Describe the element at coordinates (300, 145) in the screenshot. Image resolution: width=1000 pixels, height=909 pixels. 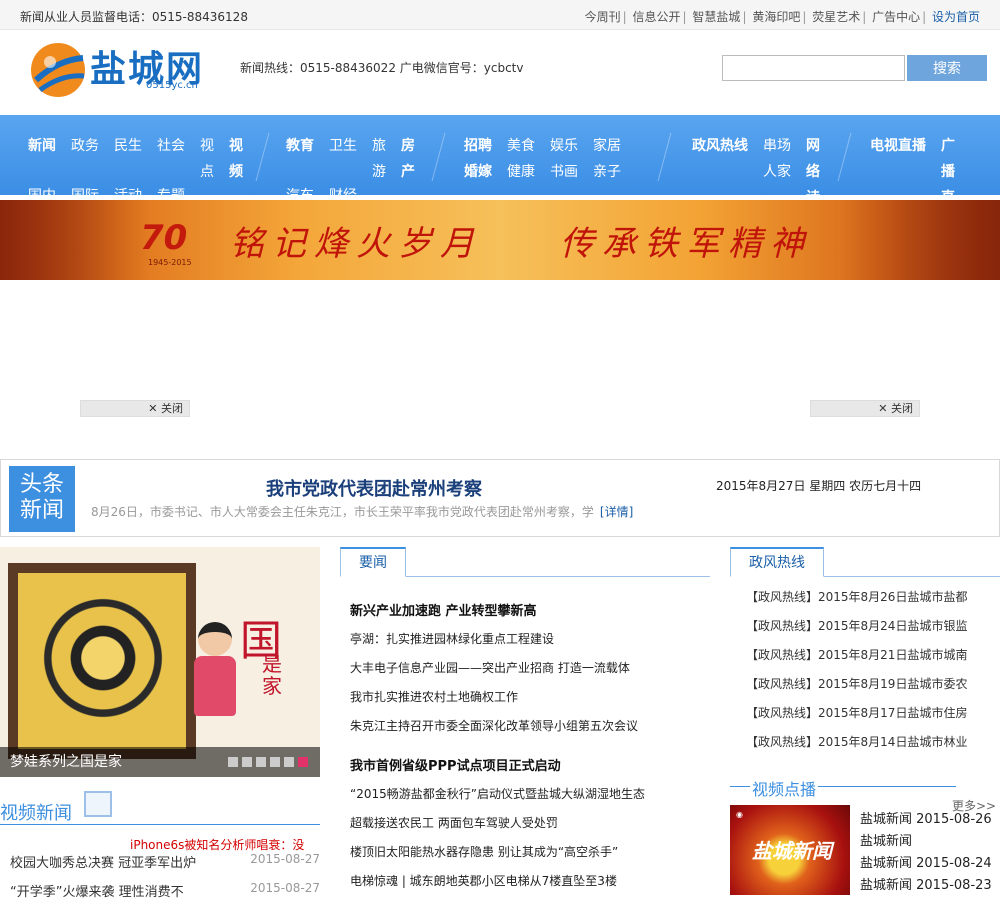
I see `nav-education: 教育` at that location.